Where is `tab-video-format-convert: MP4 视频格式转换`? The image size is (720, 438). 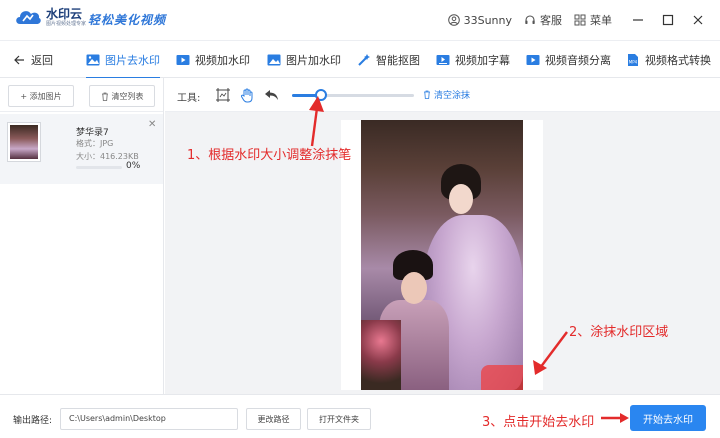
tab-video-format-convert: MP4 视频格式转换 is located at coordinates (668, 59).